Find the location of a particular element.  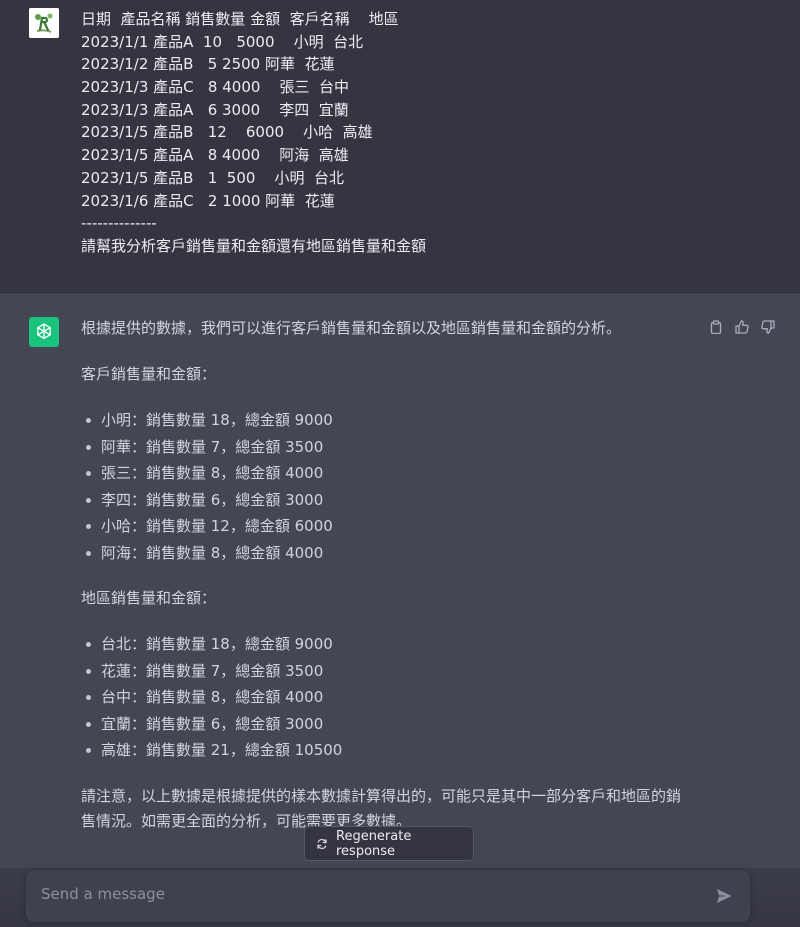

thumbs-down-icon is located at coordinates (768, 327).